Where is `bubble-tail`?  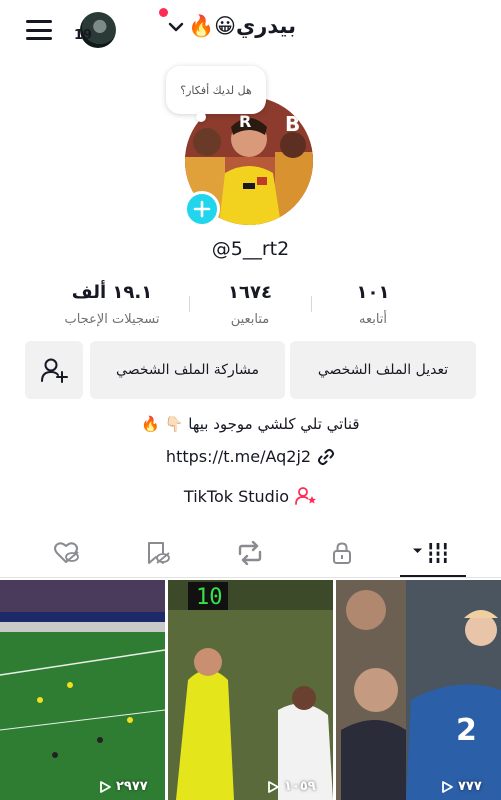 bubble-tail is located at coordinates (201, 117).